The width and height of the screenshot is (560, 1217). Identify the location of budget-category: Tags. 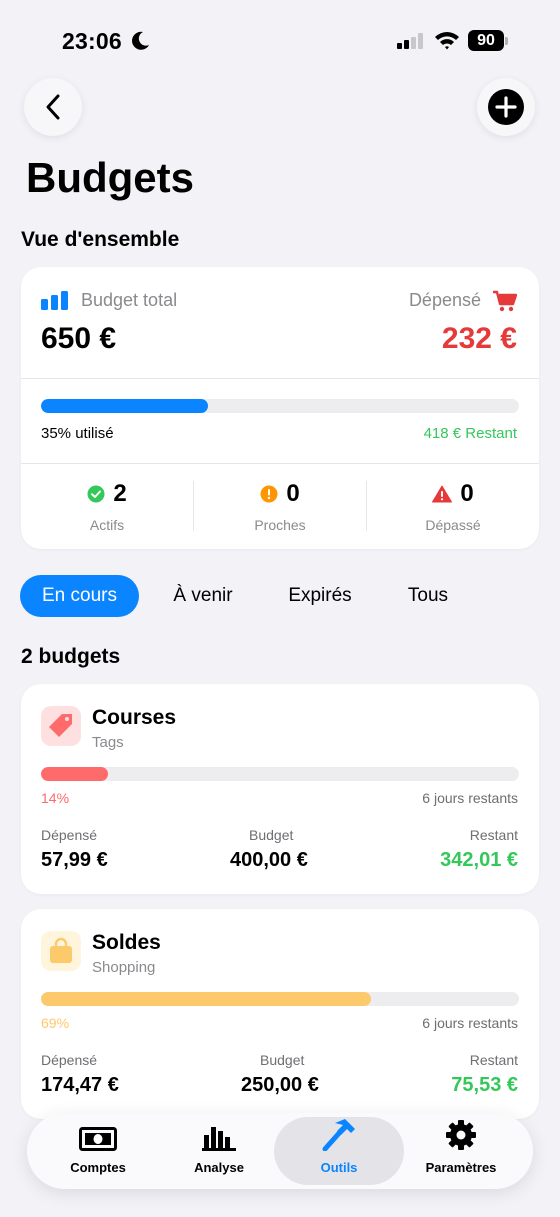
(108, 742).